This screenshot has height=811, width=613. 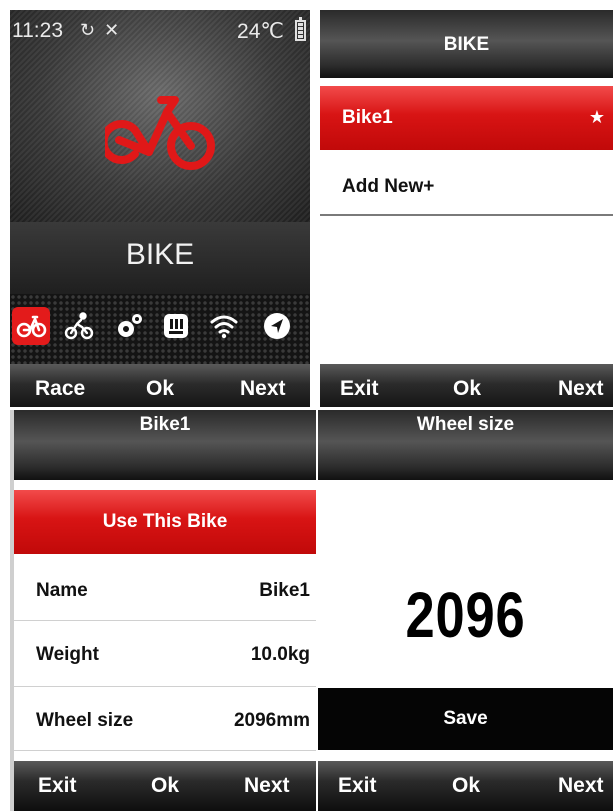 I want to click on header-bar: Bike1, so click(x=165, y=445).